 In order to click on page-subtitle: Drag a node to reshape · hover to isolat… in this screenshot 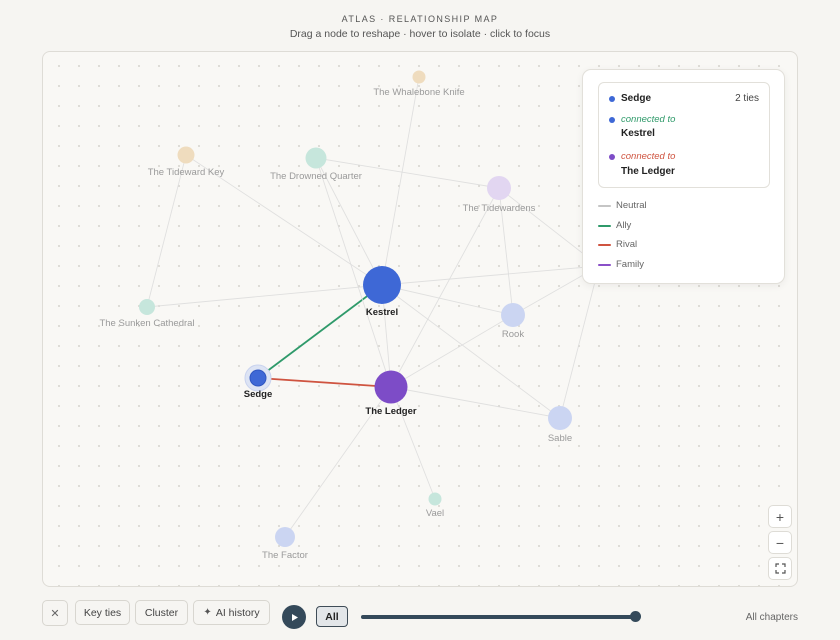, I will do `click(420, 34)`.